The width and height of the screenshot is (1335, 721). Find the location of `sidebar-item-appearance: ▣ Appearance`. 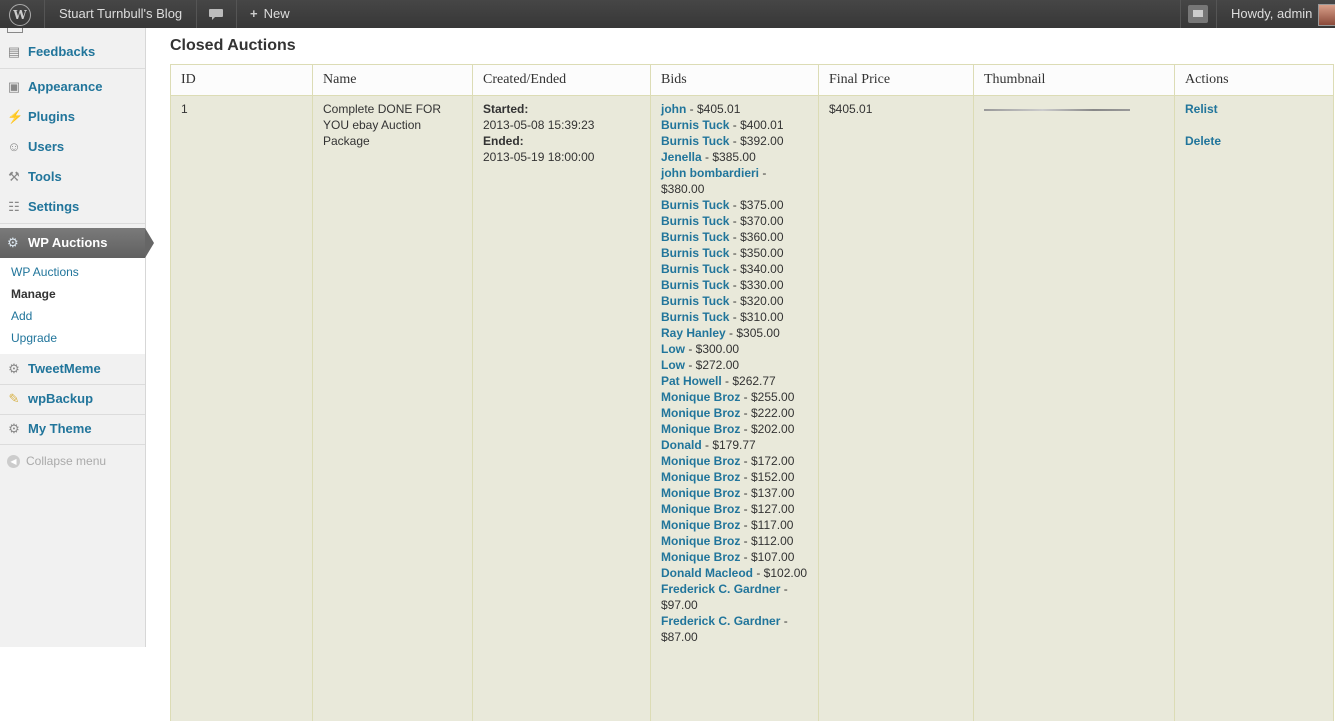

sidebar-item-appearance: ▣ Appearance is located at coordinates (72, 87).